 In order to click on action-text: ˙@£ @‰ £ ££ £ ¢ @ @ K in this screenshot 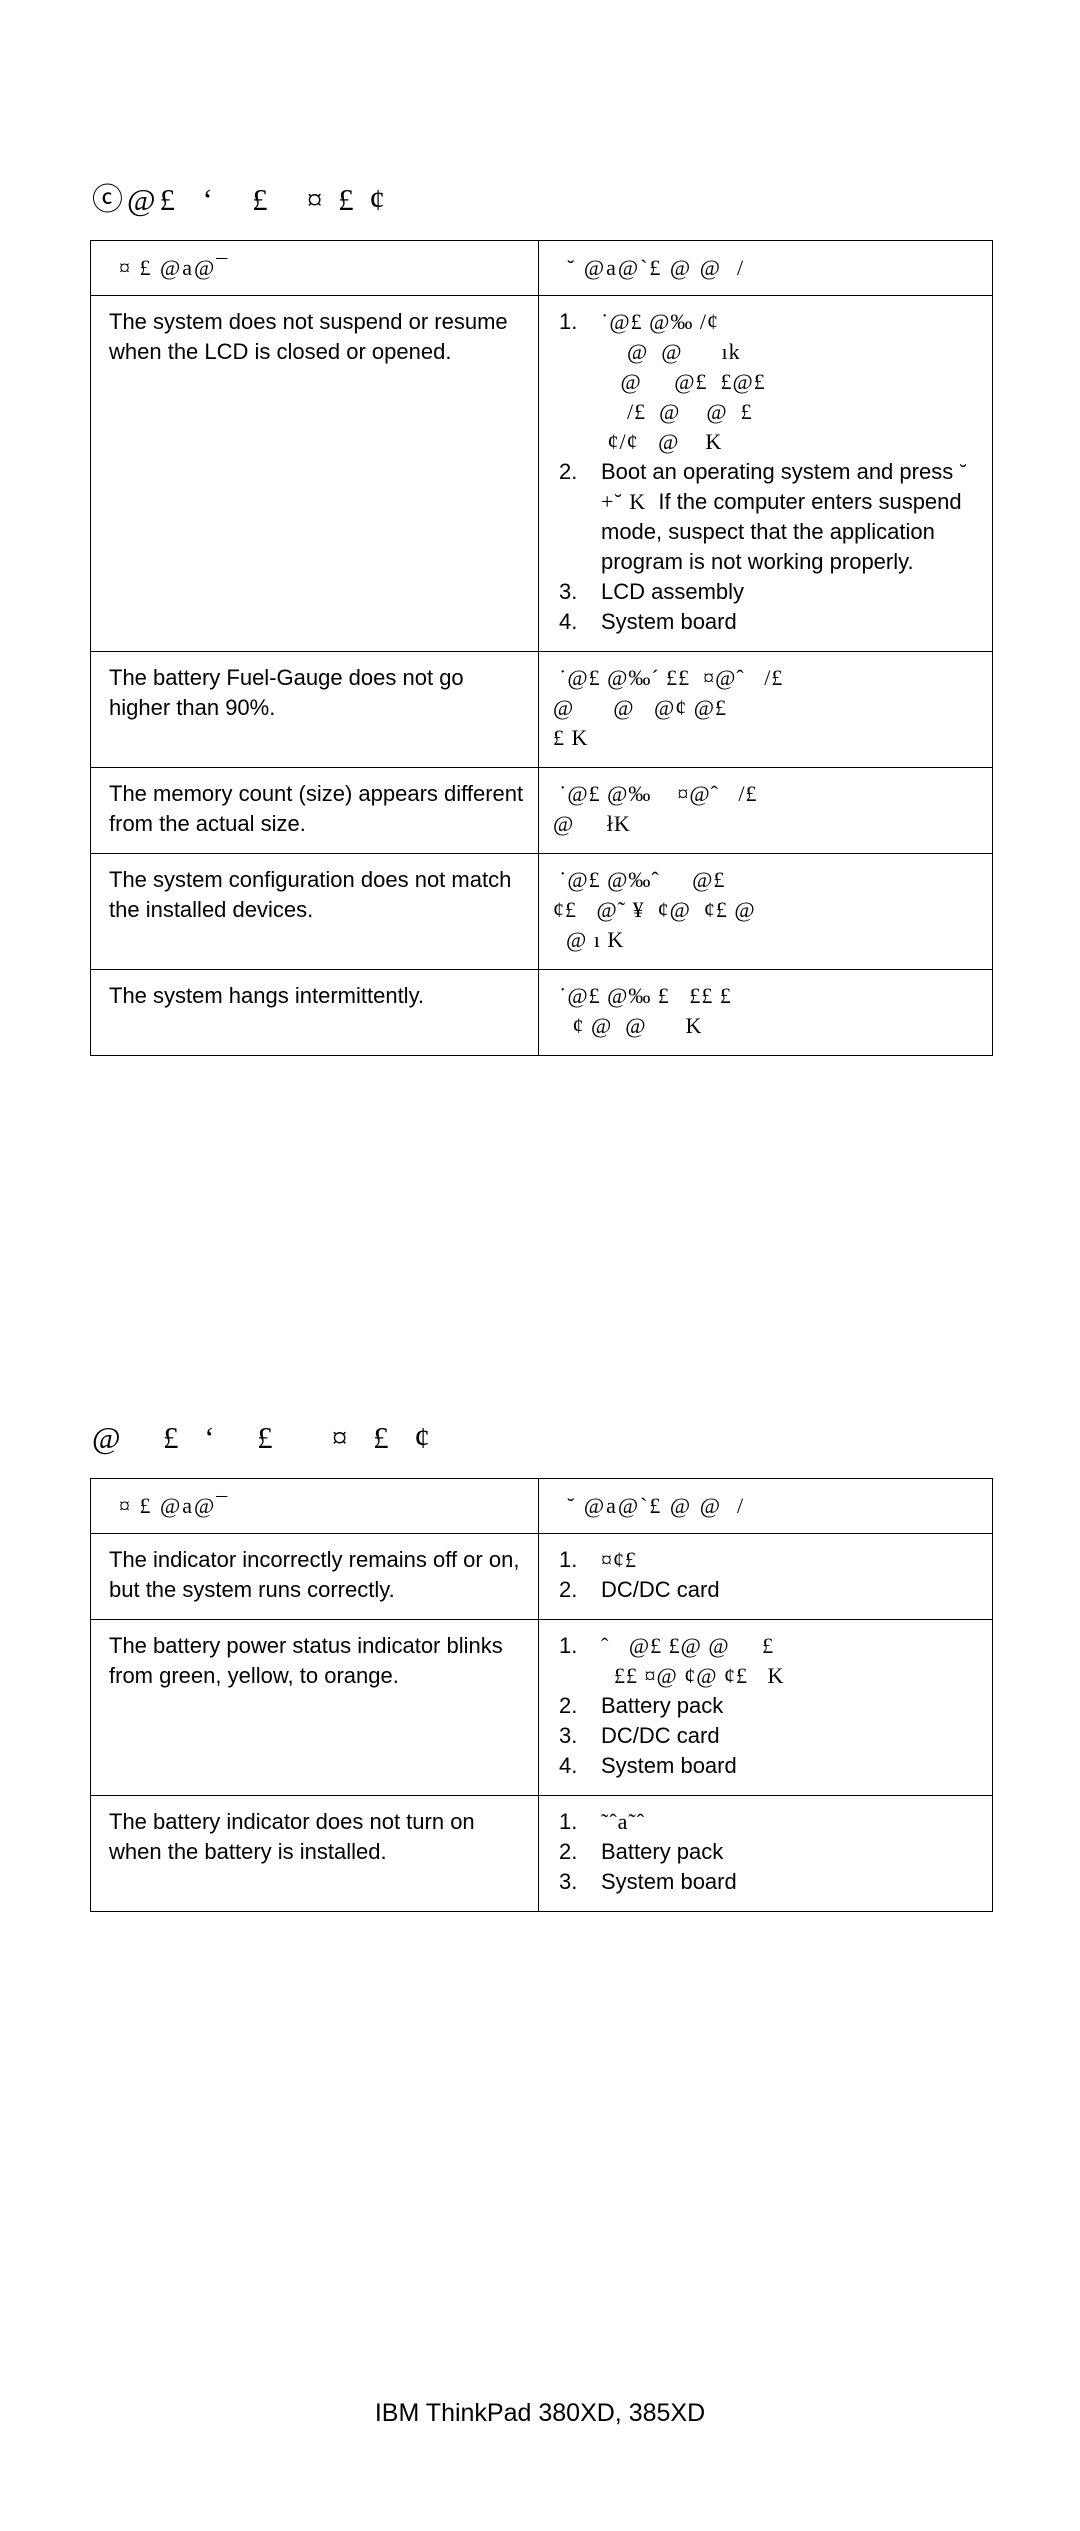, I will do `click(645, 1010)`.